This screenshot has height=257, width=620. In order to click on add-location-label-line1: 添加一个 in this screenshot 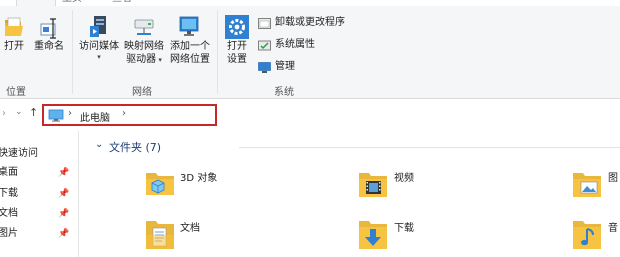, I will do `click(190, 46)`.